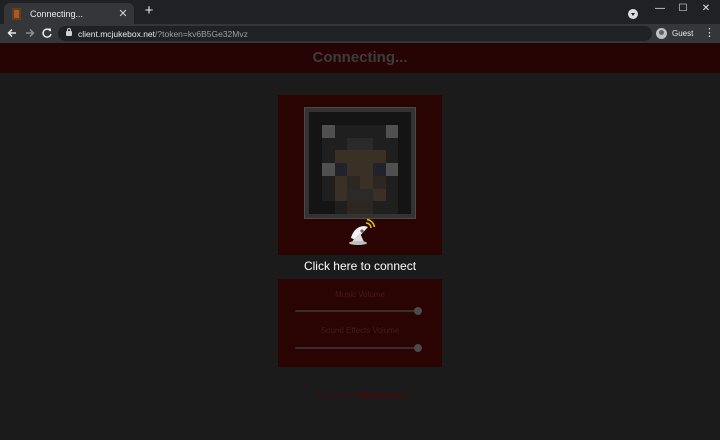 This screenshot has height=440, width=720. Describe the element at coordinates (355, 33) in the screenshot. I see `address-bar: client.mcjukebox.net/?token=kv6B5Ge32Mvz` at that location.